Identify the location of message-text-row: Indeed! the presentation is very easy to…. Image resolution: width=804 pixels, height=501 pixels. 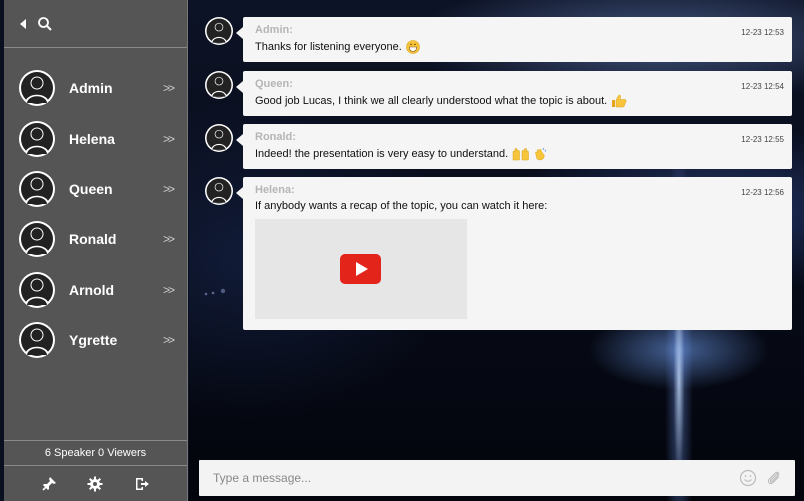
(517, 154).